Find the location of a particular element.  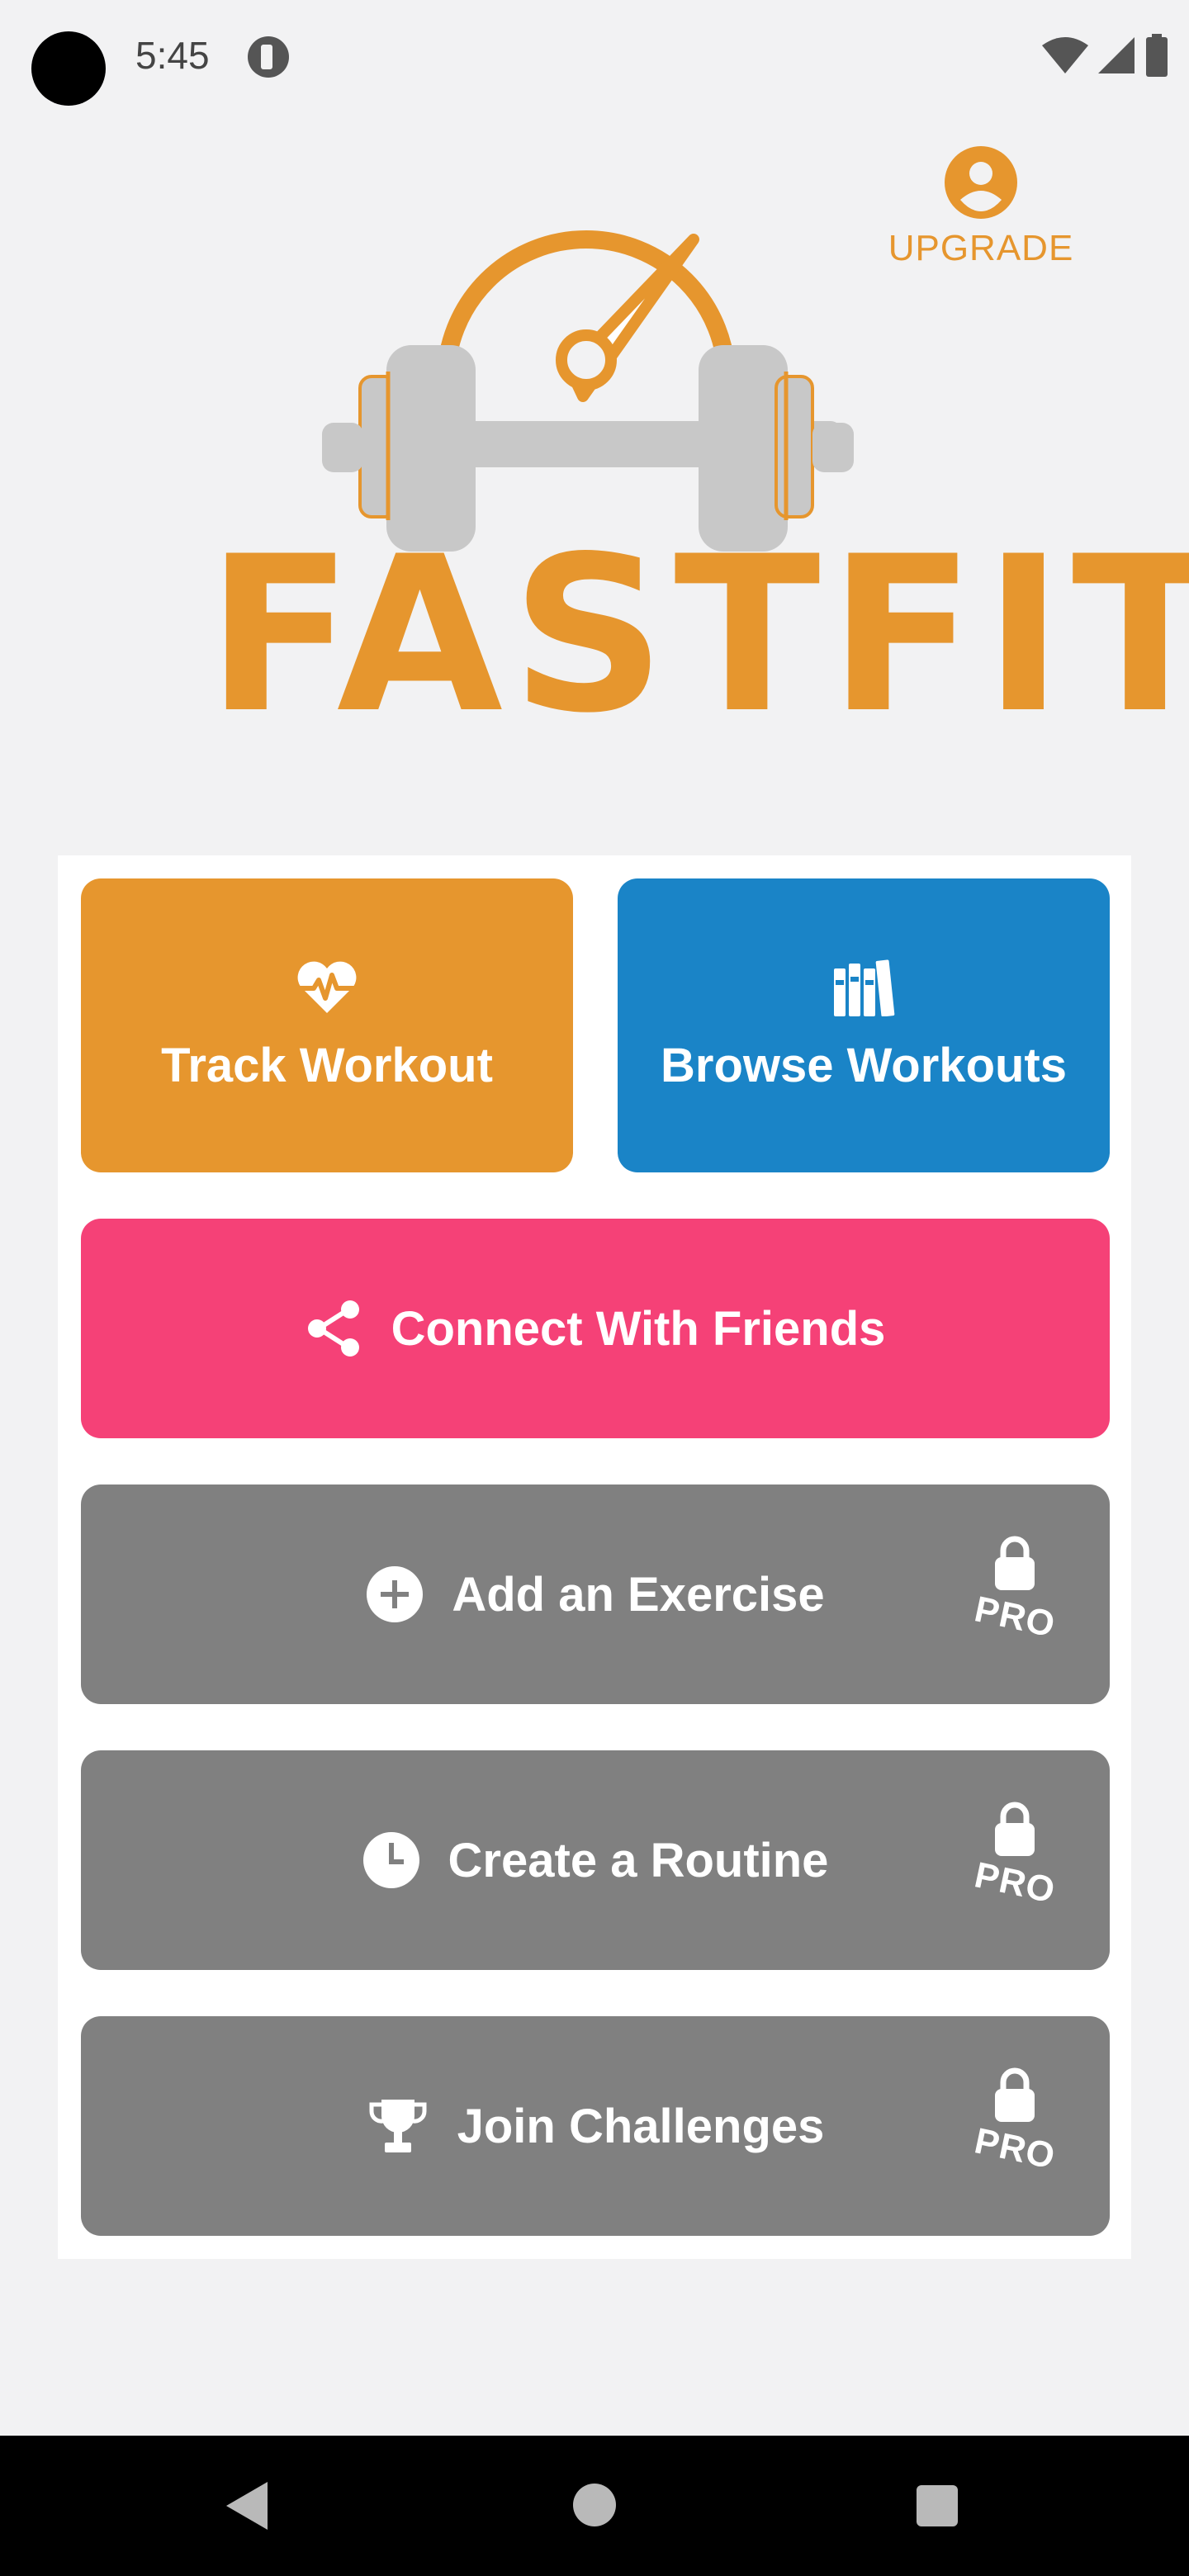

join-challenges-button: Join Challenges PRO is located at coordinates (595, 2126).